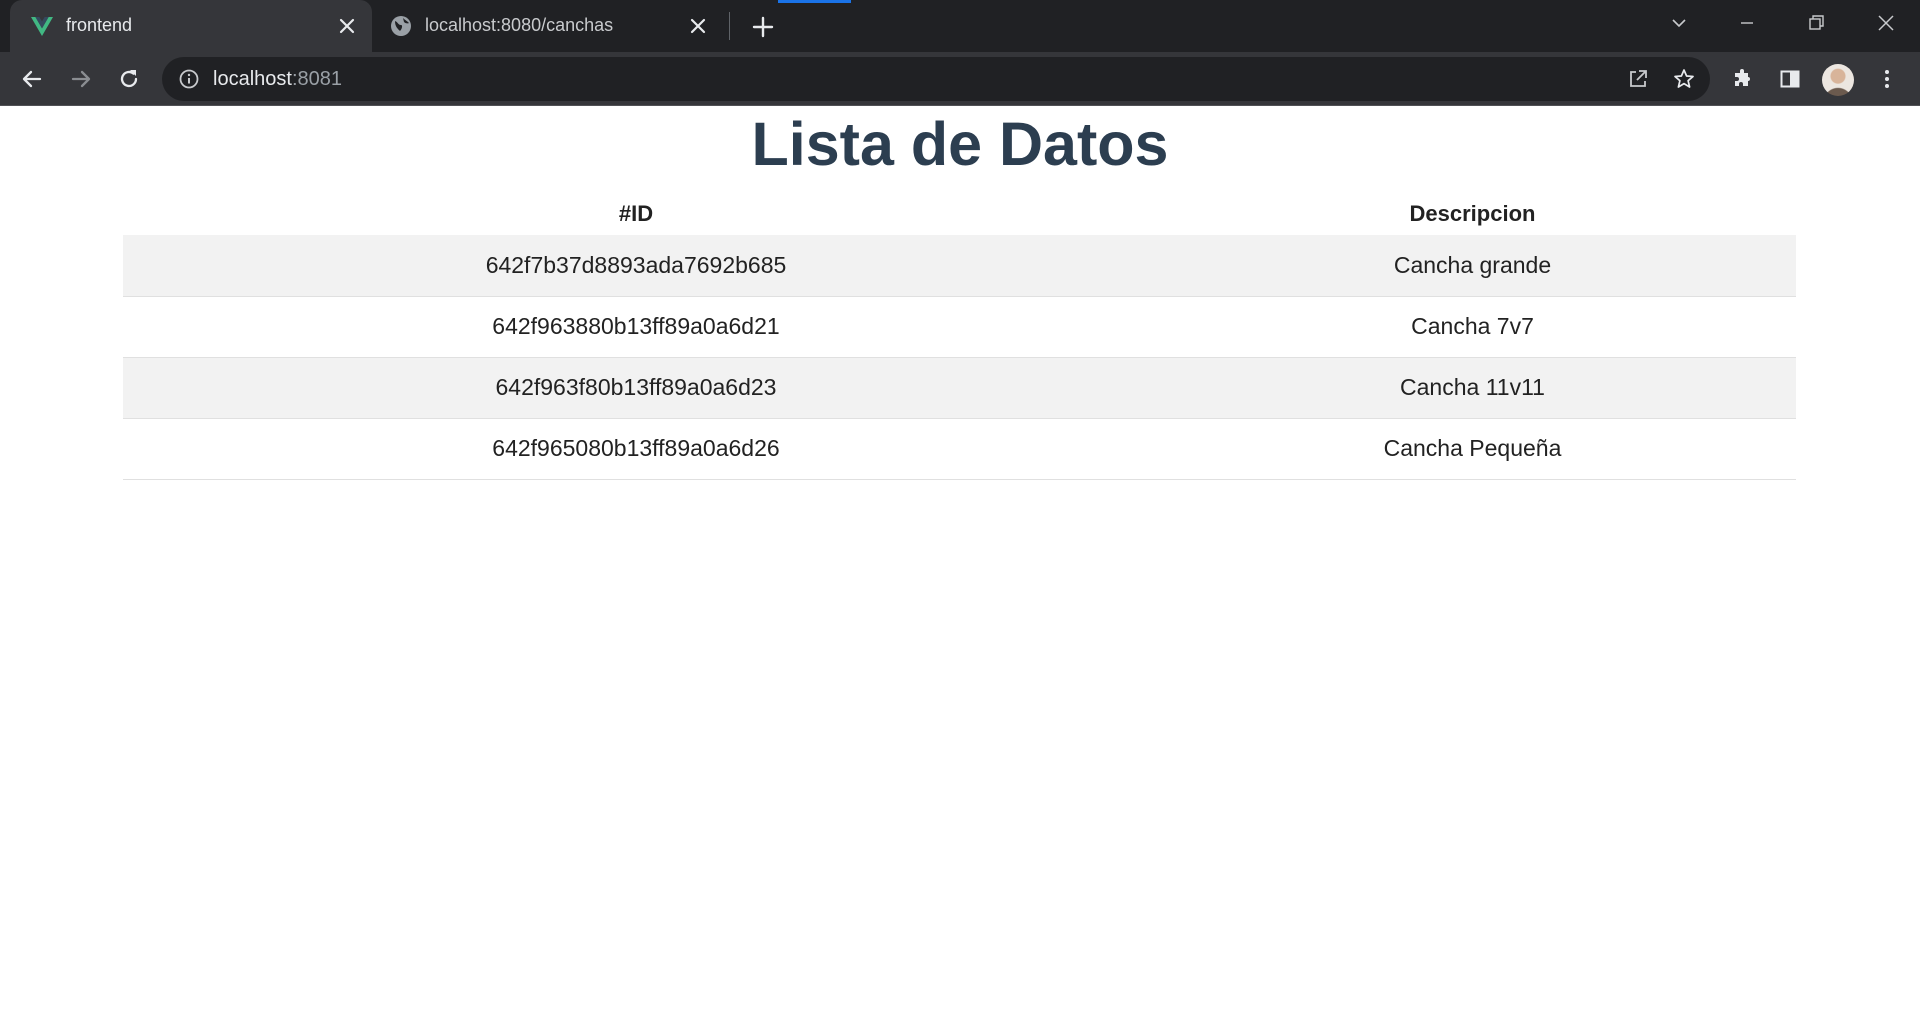 This screenshot has width=1920, height=1018. I want to click on info-icon, so click(189, 79).